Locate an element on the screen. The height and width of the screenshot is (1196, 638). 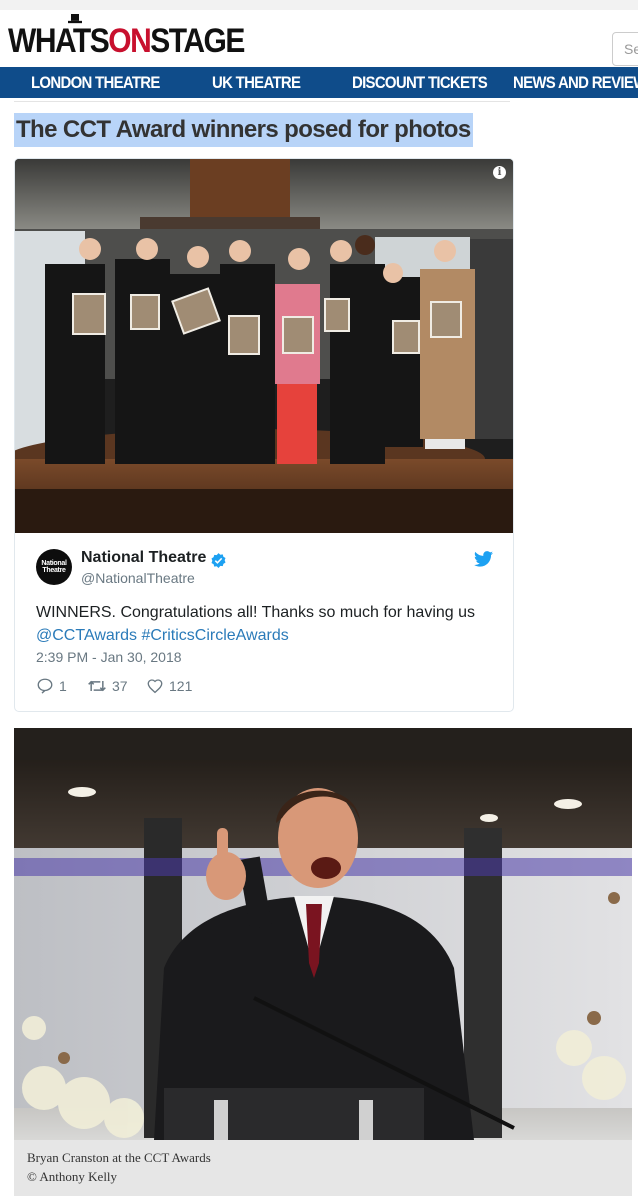
twitter-bird-icon is located at coordinates (483, 559).